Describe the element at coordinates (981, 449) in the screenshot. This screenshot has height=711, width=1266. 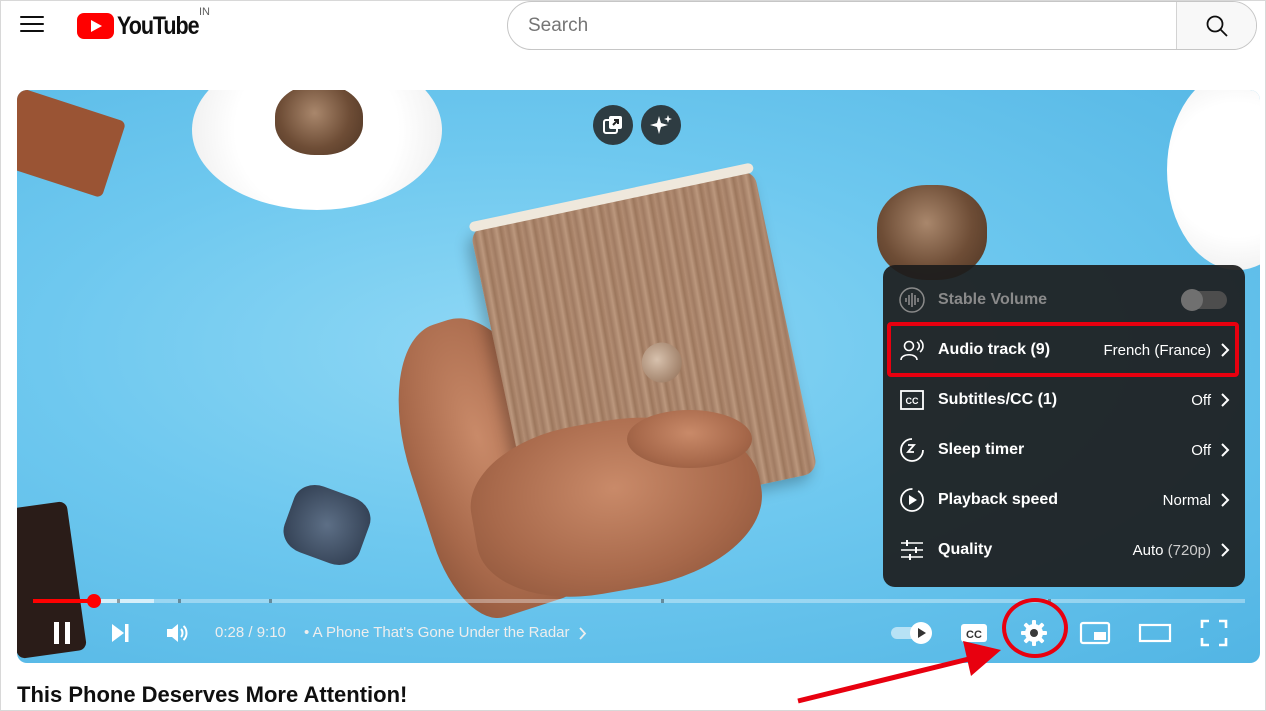
I see `menu-label: Sleep timer` at that location.